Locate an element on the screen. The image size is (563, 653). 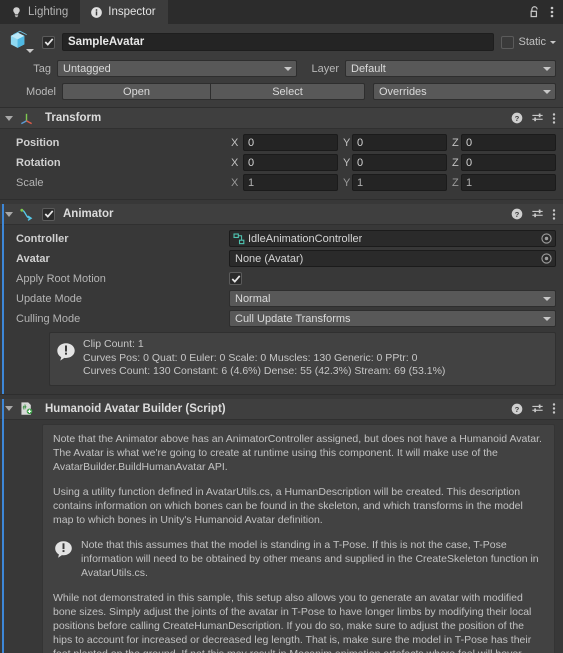
tab-lighting: Lighting is located at coordinates (40, 12).